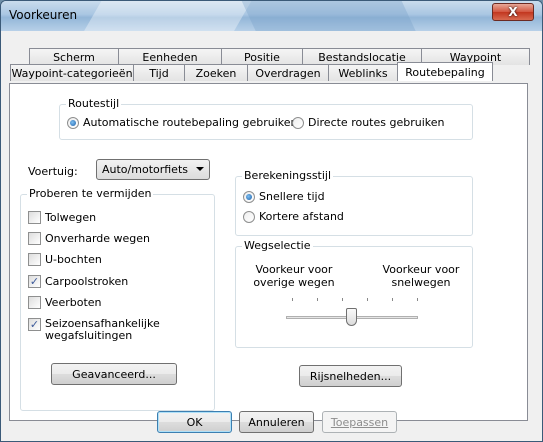 This screenshot has width=543, height=442. What do you see at coordinates (34, 259) in the screenshot?
I see `checkbox-u-bochten-box` at bounding box center [34, 259].